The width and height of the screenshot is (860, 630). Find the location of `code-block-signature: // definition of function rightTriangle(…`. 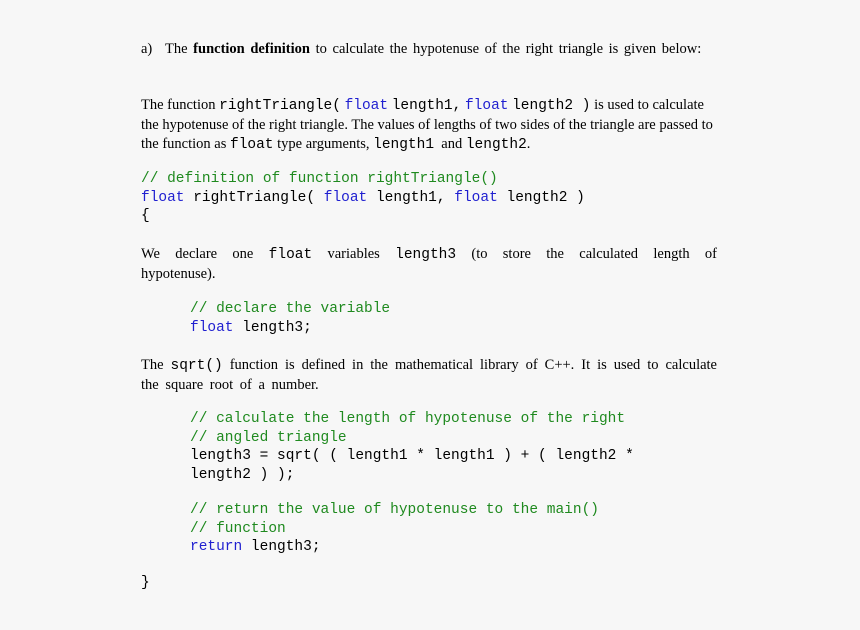

code-block-signature: // definition of function rightTriangle(… is located at coordinates (363, 197).